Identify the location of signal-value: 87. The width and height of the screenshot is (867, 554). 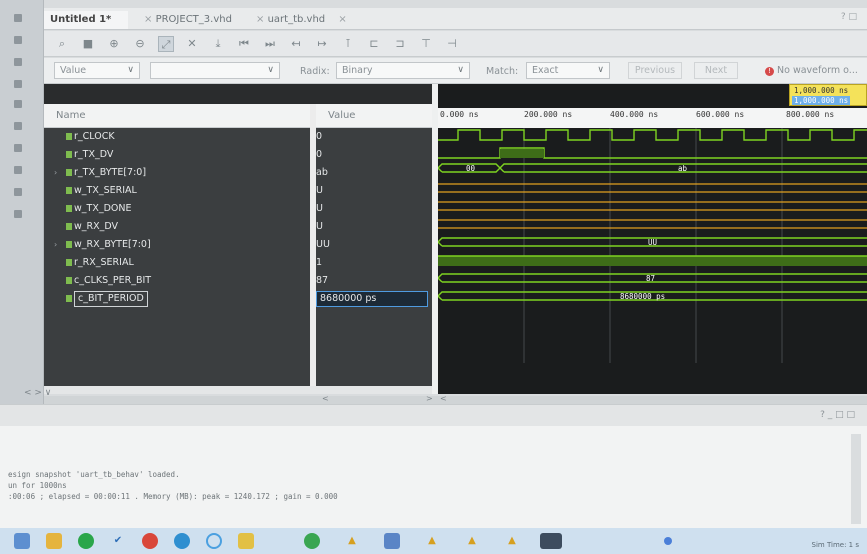
(322, 280).